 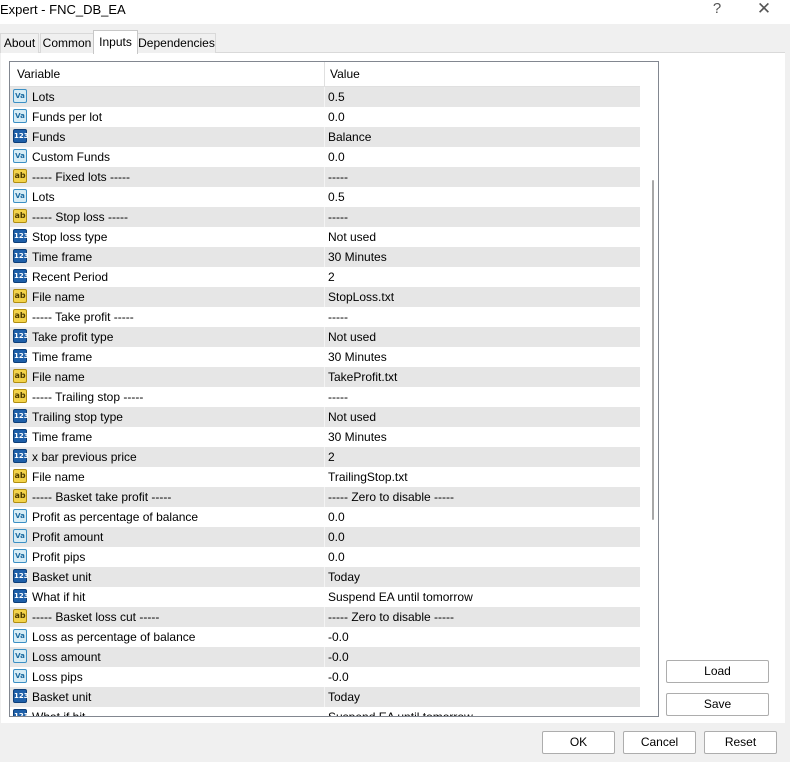 What do you see at coordinates (325, 237) in the screenshot?
I see `table-row: 123 Stop loss type Not used` at bounding box center [325, 237].